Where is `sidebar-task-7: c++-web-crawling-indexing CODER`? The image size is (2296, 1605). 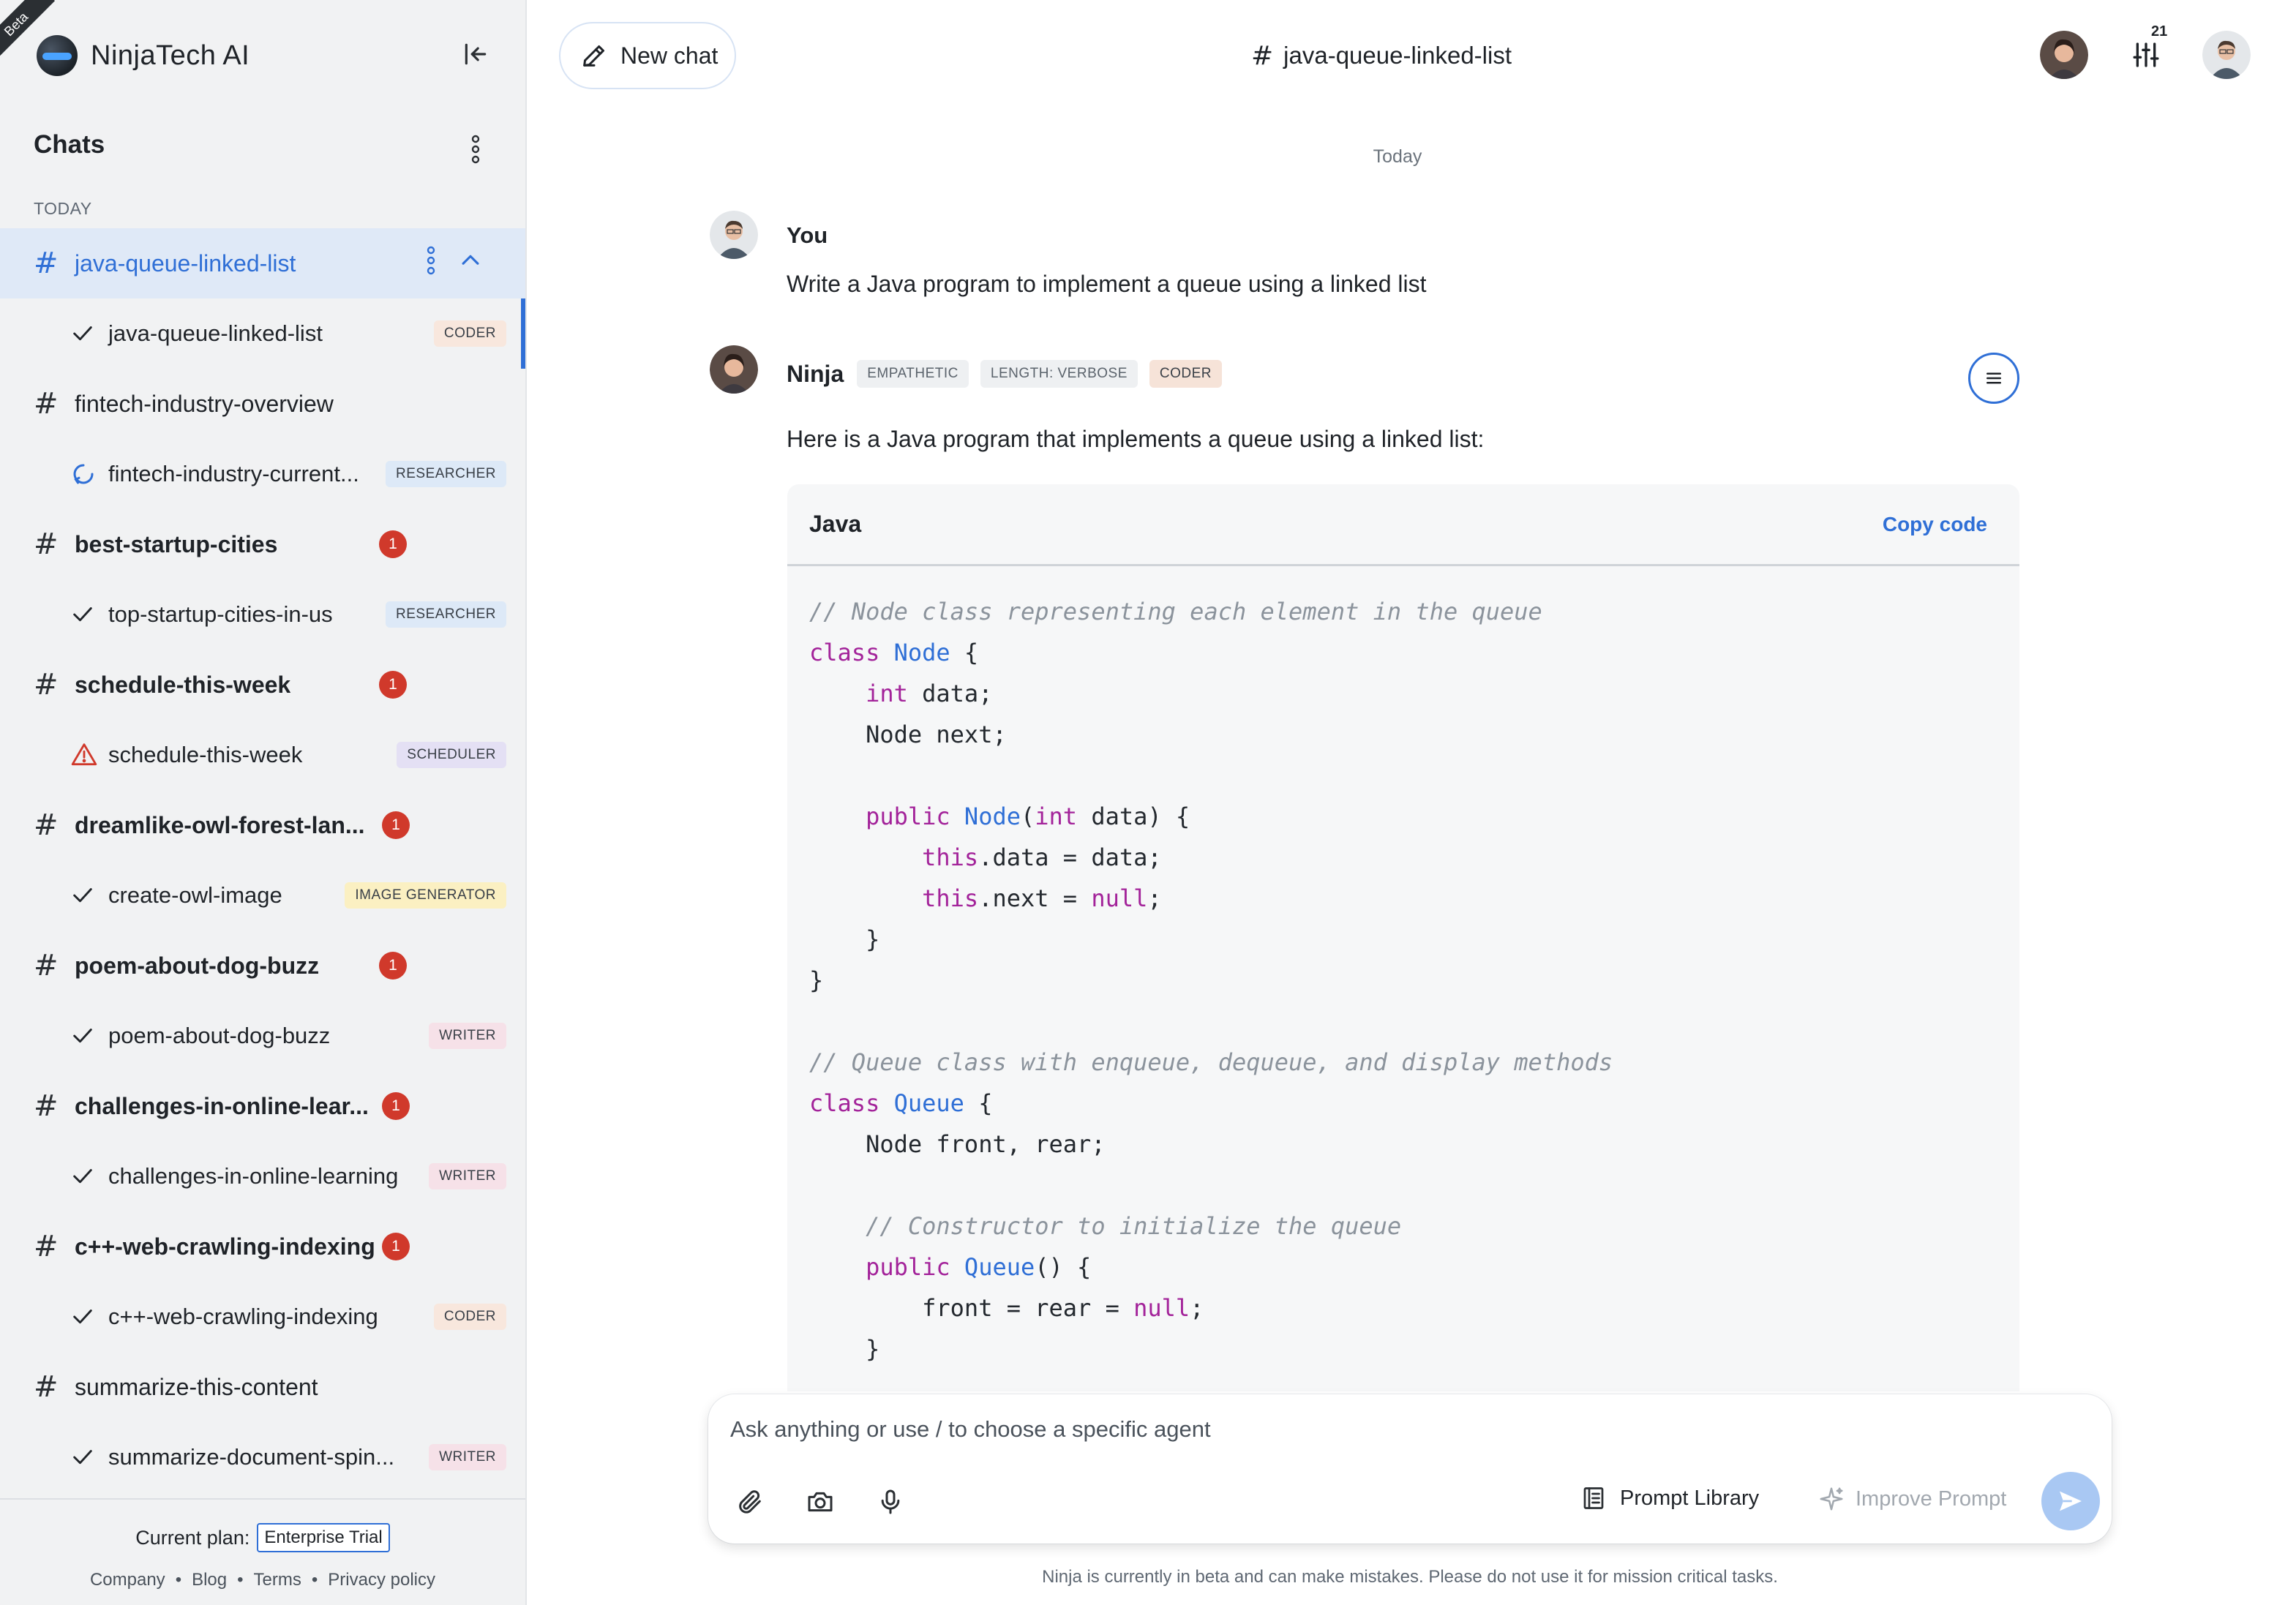 sidebar-task-7: c++-web-crawling-indexing CODER is located at coordinates (262, 1317).